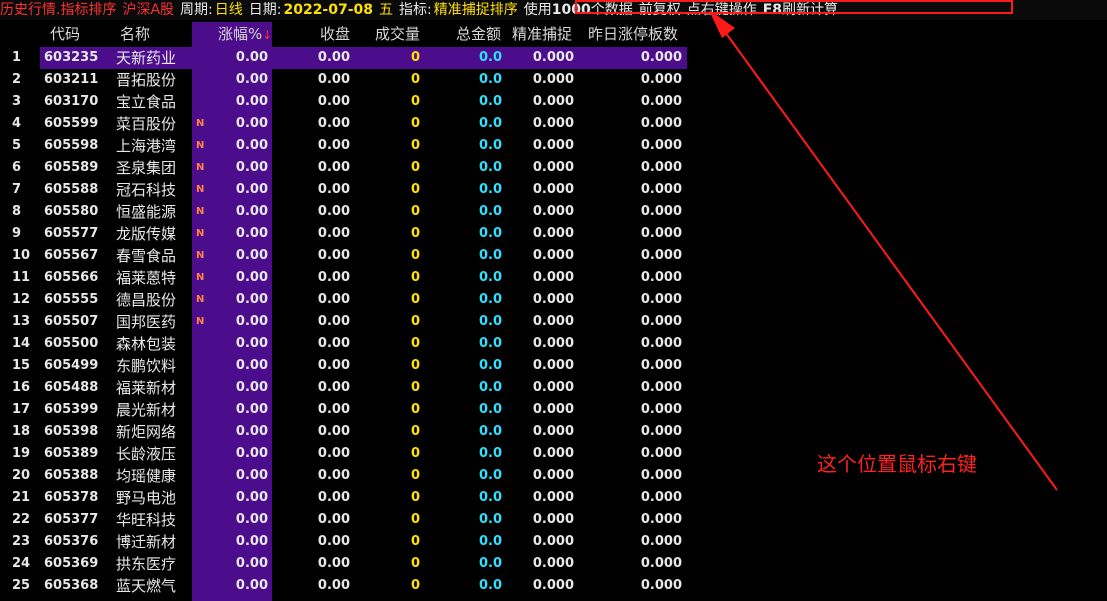  Describe the element at coordinates (722, 24) in the screenshot. I see `annotation-arrow-head` at that location.